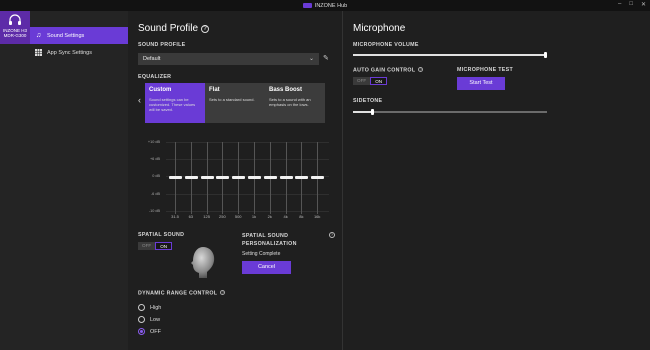 This screenshot has width=650, height=350. I want to click on sidebar-item-label: App Sync Settings, so click(69, 52).